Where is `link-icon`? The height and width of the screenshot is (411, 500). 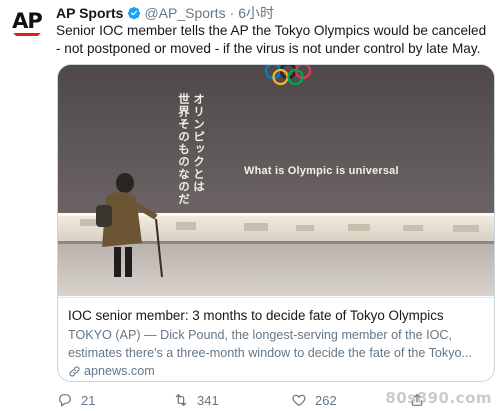 link-icon is located at coordinates (74, 371).